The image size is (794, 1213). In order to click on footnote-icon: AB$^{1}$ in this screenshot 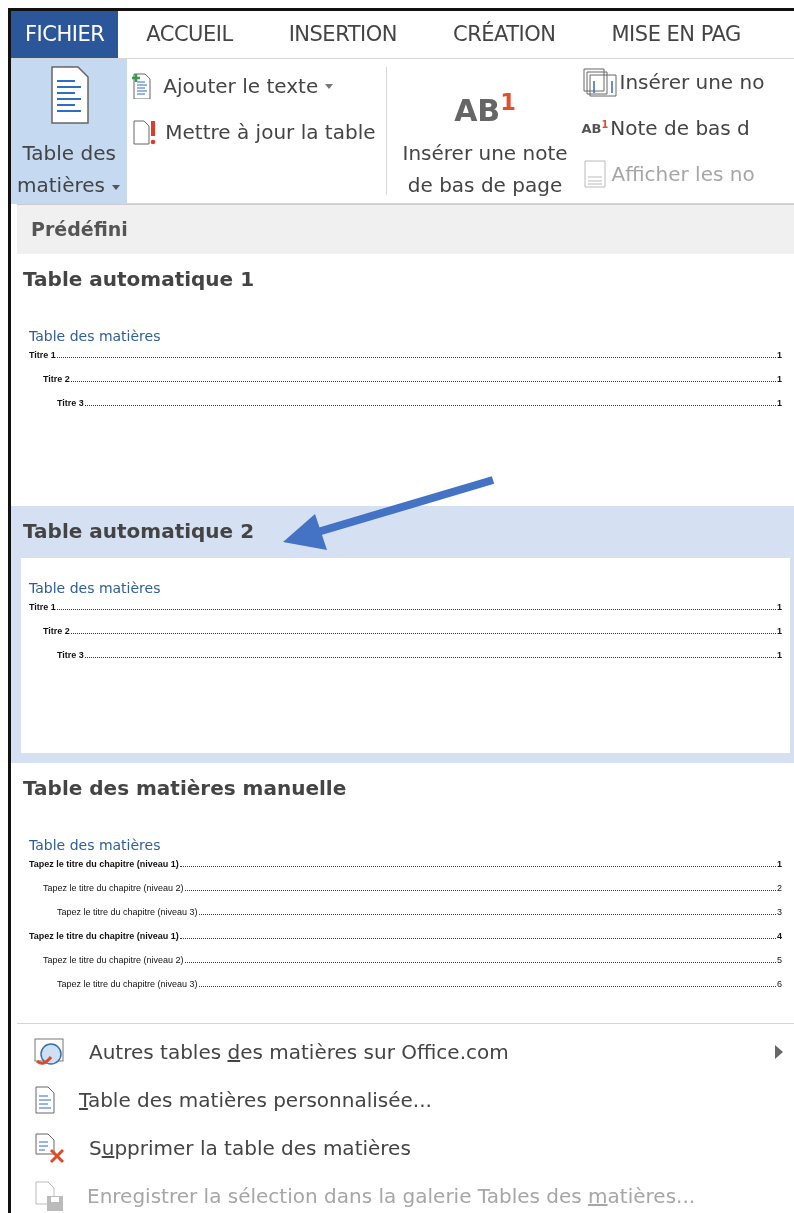, I will do `click(485, 111)`.